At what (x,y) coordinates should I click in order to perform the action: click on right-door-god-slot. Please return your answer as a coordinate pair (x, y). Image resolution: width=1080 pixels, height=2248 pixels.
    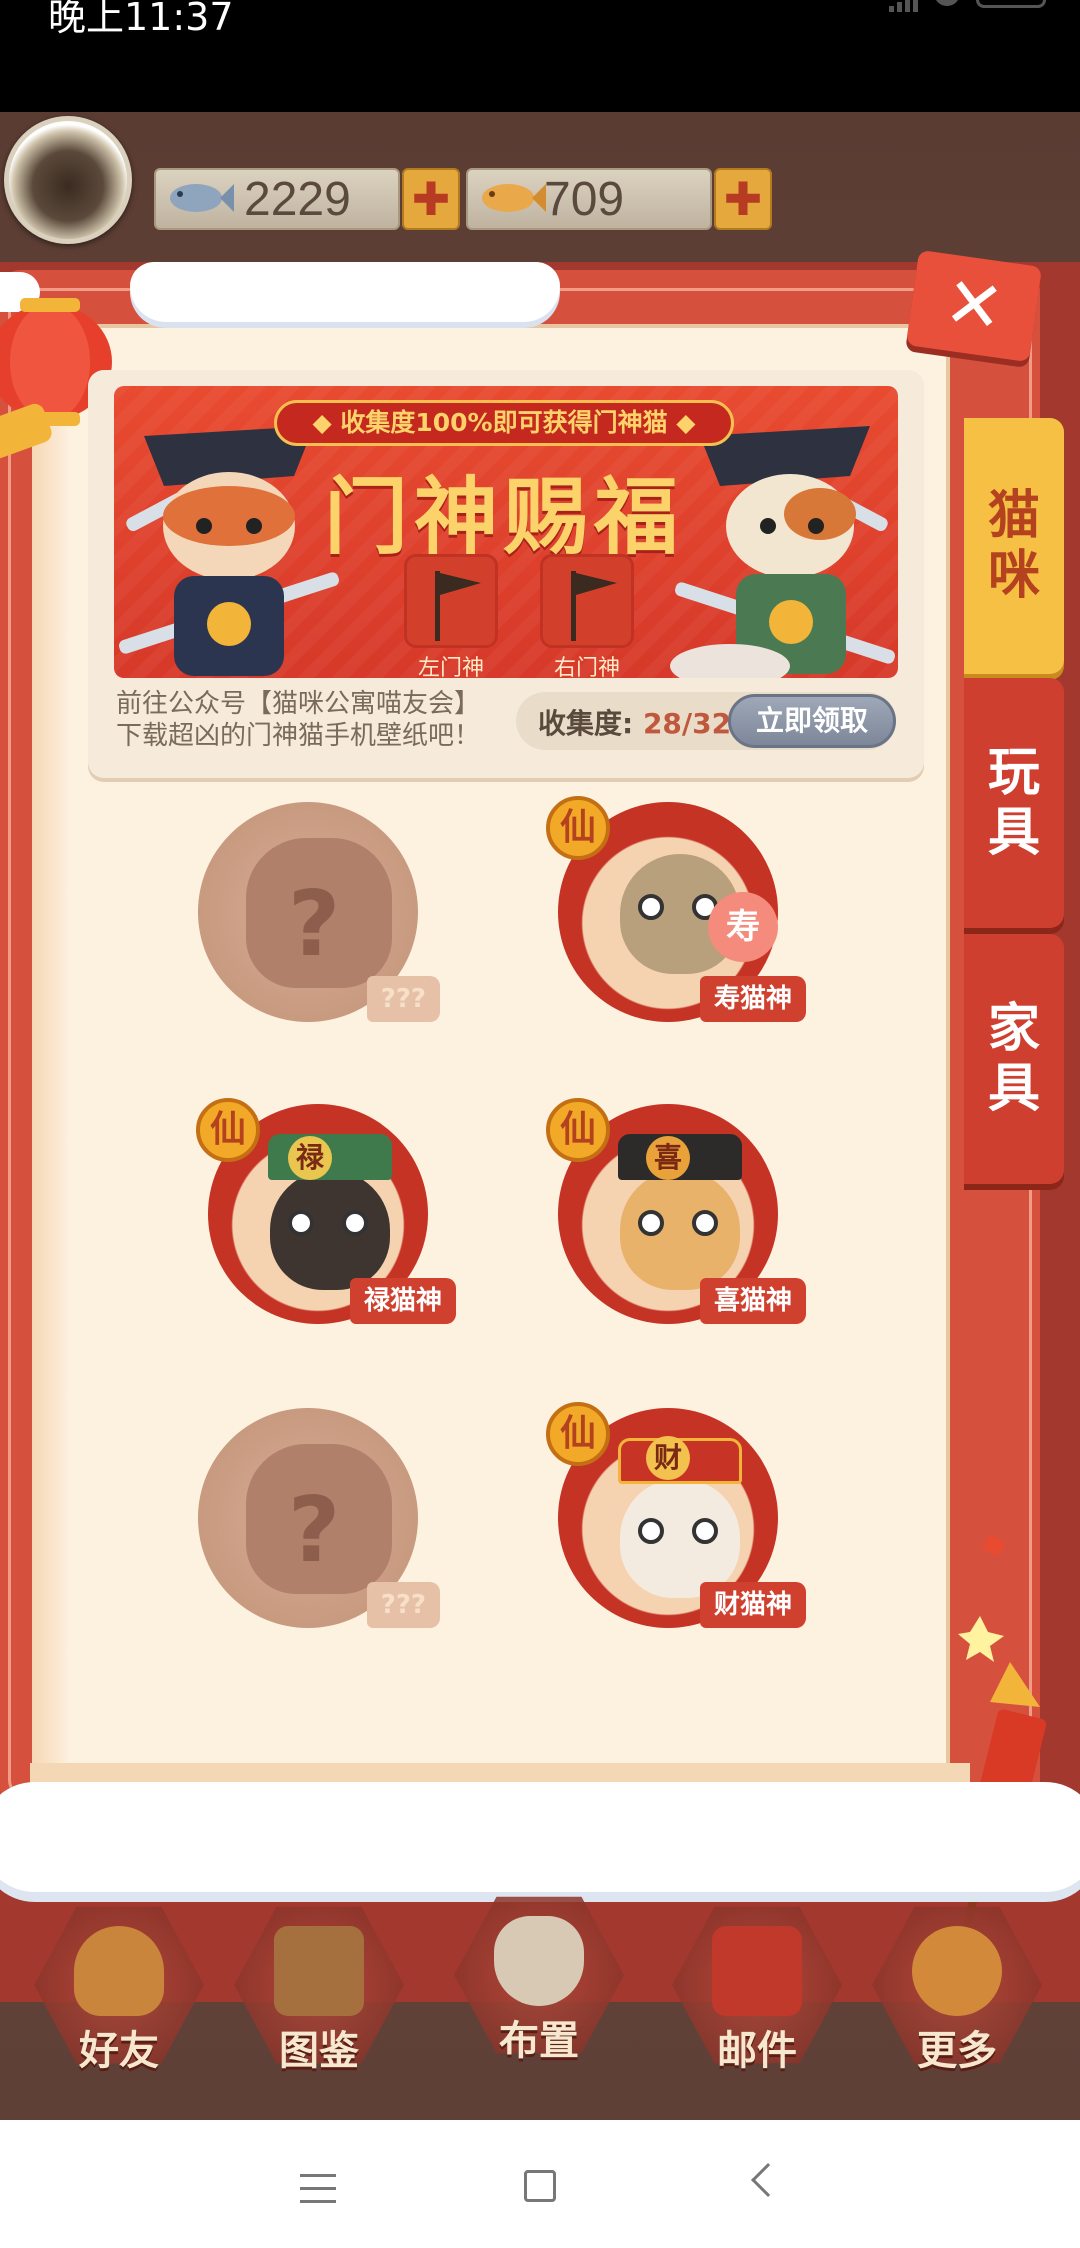
    Looking at the image, I should click on (587, 601).